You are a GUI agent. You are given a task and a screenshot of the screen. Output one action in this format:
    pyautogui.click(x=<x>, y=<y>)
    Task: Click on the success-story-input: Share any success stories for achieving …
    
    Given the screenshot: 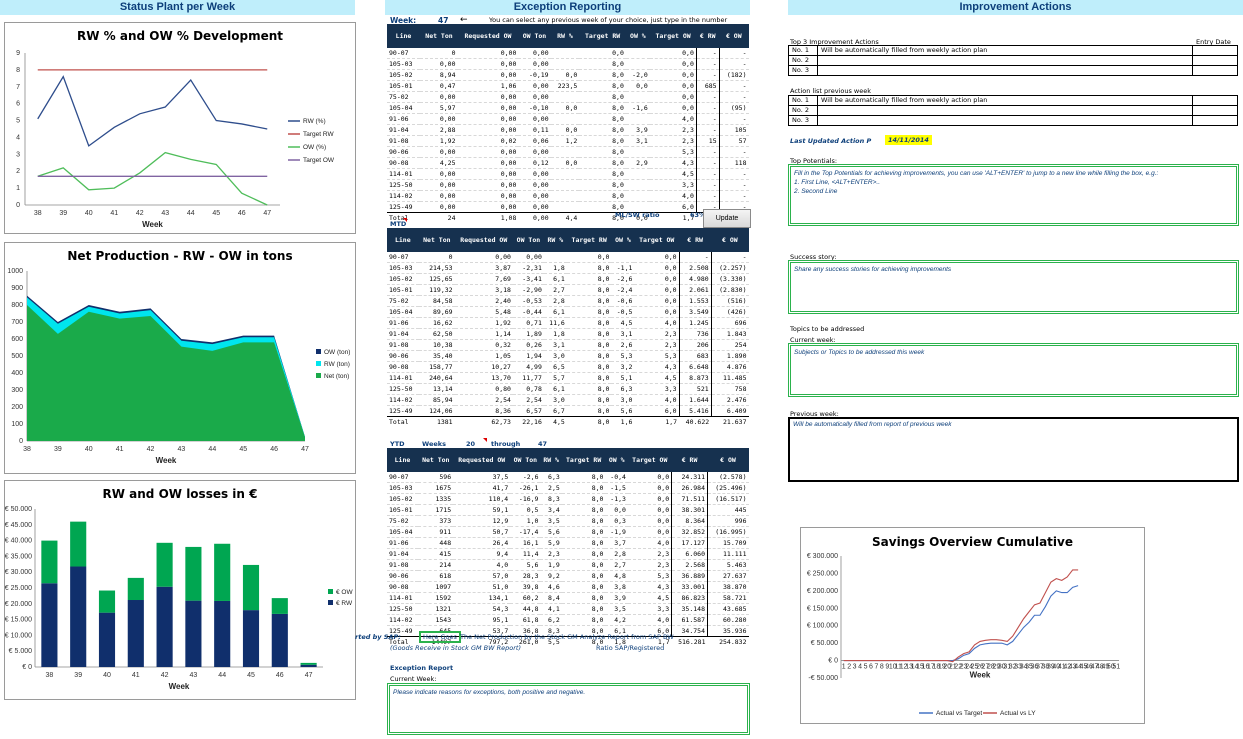 What is the action you would take?
    pyautogui.click(x=1013, y=287)
    